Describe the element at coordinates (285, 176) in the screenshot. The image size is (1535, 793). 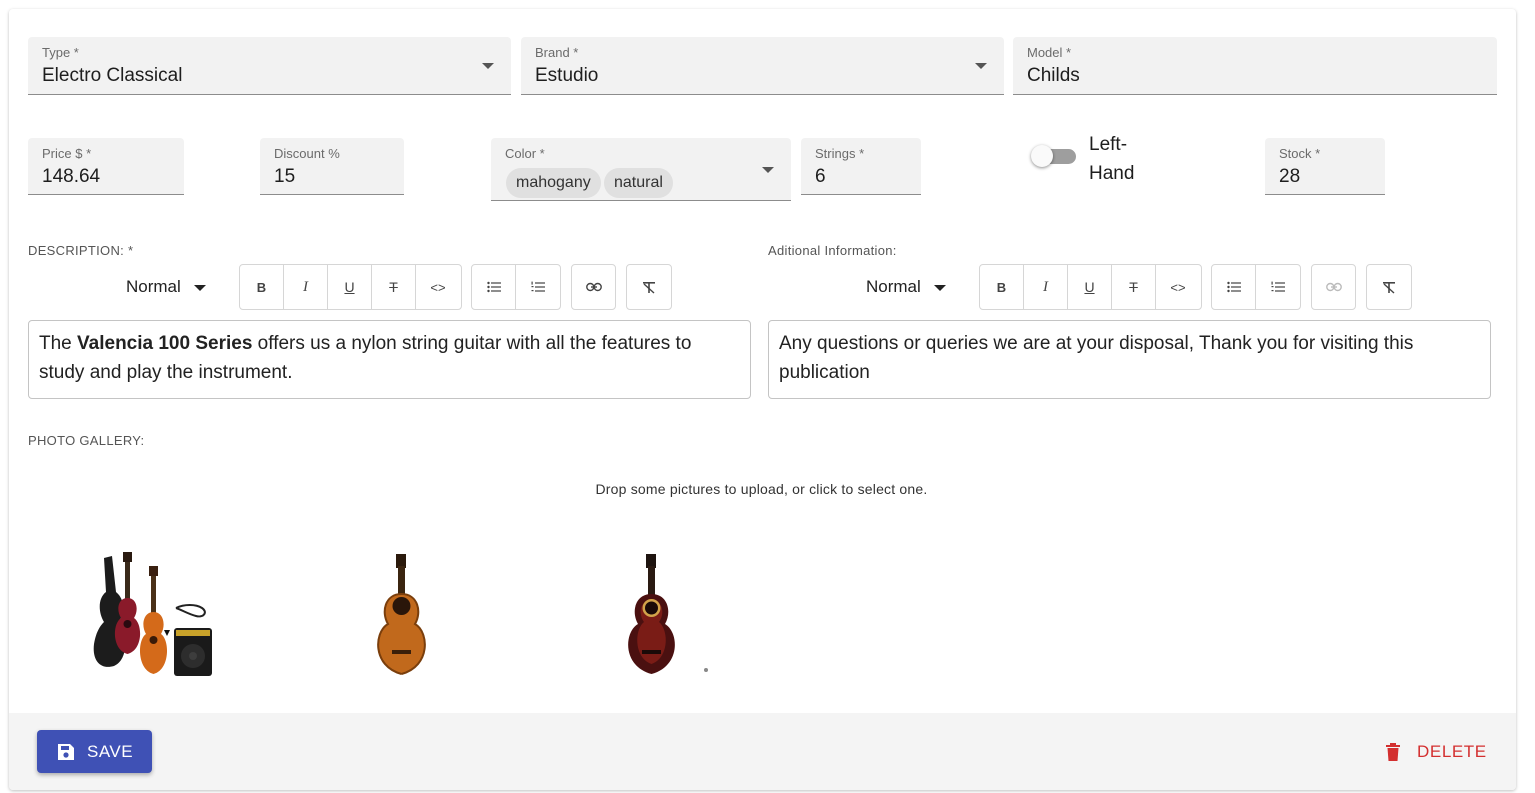
I see `discount-value: 15` at that location.